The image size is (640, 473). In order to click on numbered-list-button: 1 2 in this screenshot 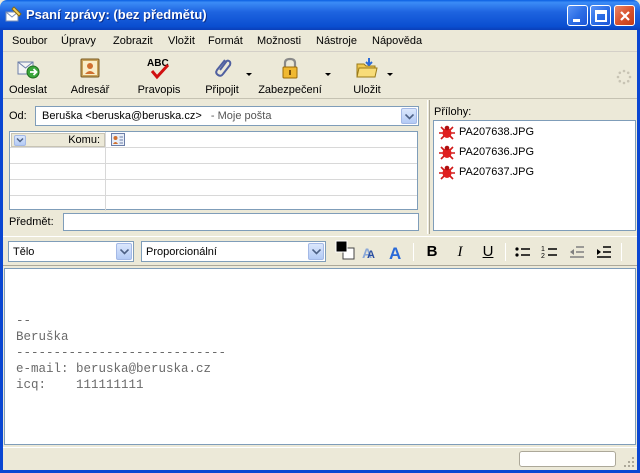, I will do `click(550, 252)`.